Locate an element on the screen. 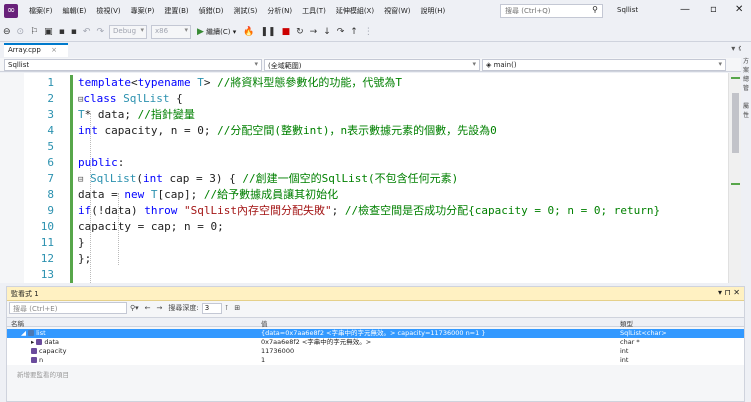 This screenshot has width=751, height=402. side-panel-tabs: 方案總管屬性 is located at coordinates (746, 163).